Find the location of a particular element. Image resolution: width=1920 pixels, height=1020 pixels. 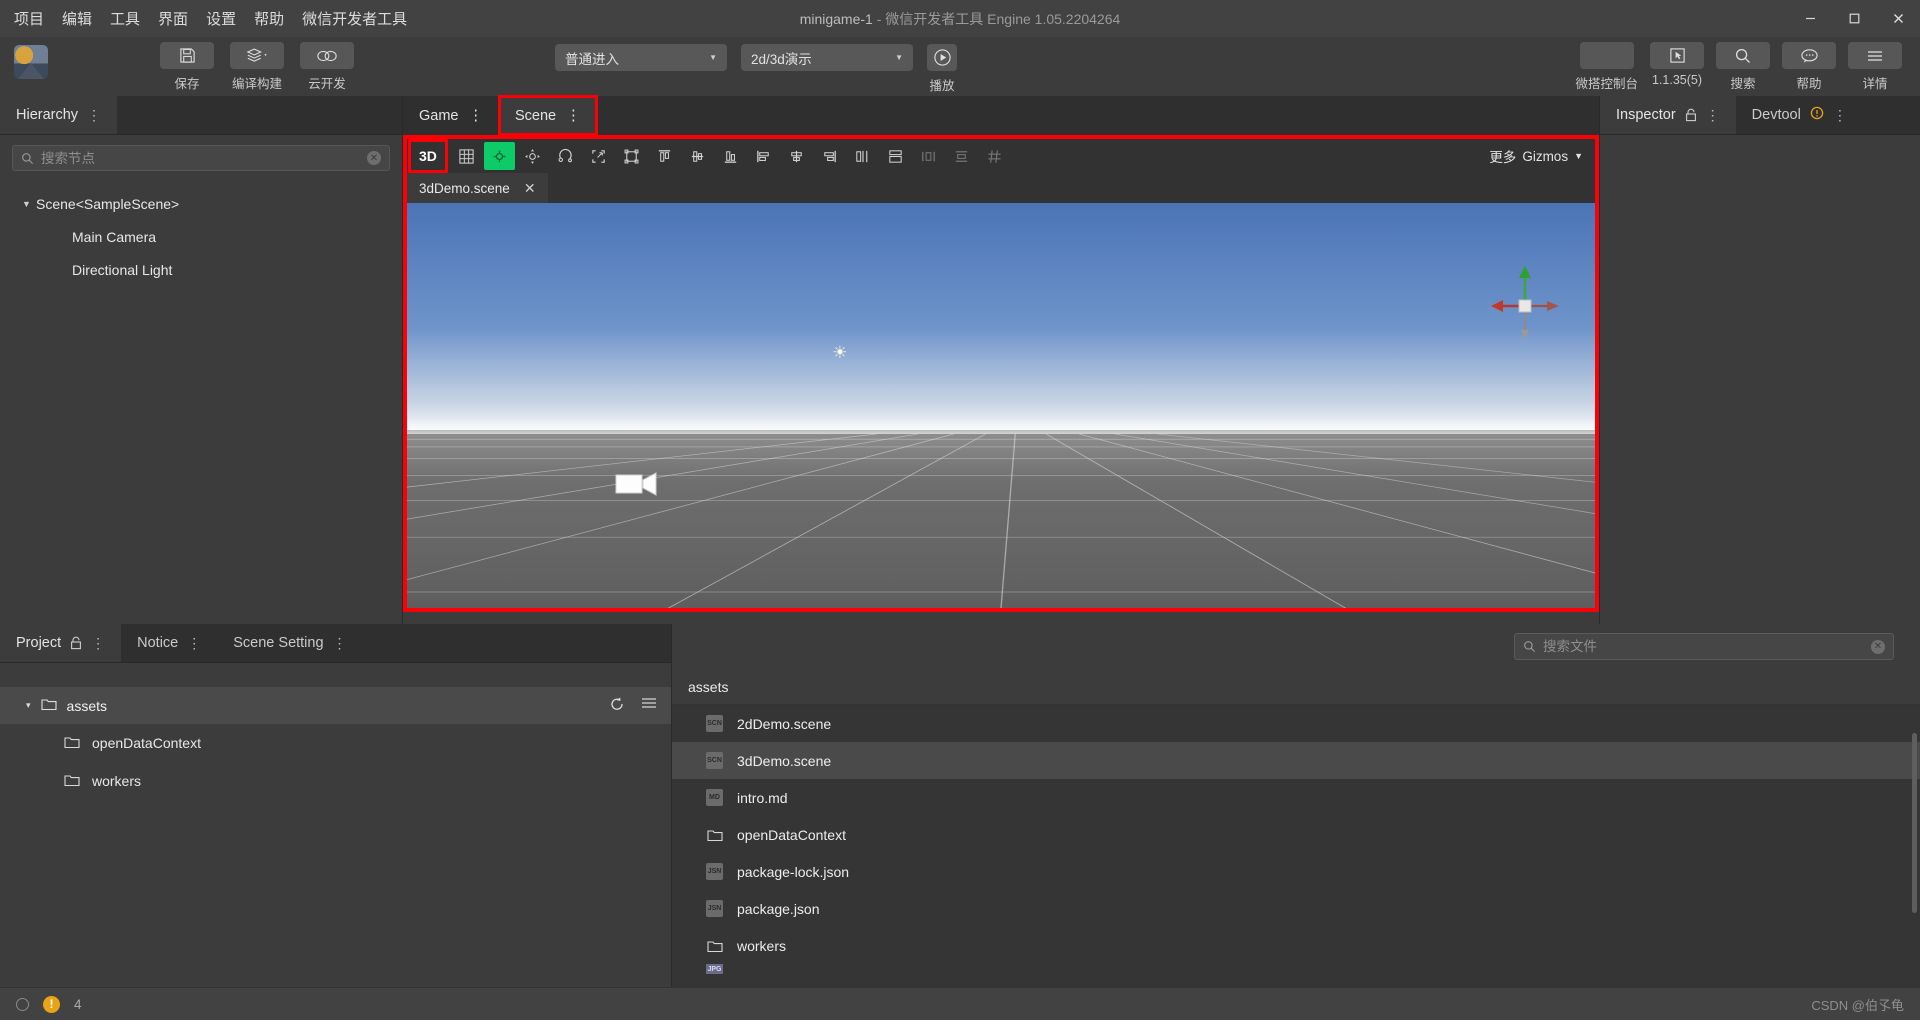

menu-item-help: 帮助 is located at coordinates (269, 18).